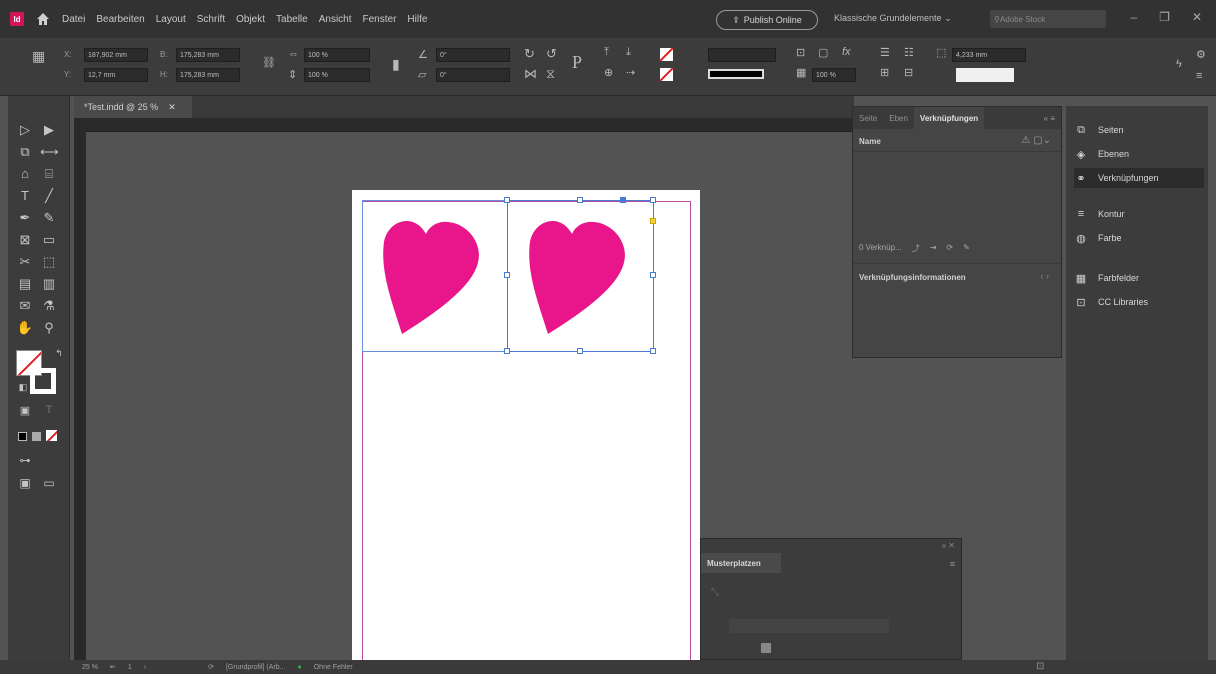  Describe the element at coordinates (606, 52) in the screenshot. I see `select-container-icon: ⤒` at that location.